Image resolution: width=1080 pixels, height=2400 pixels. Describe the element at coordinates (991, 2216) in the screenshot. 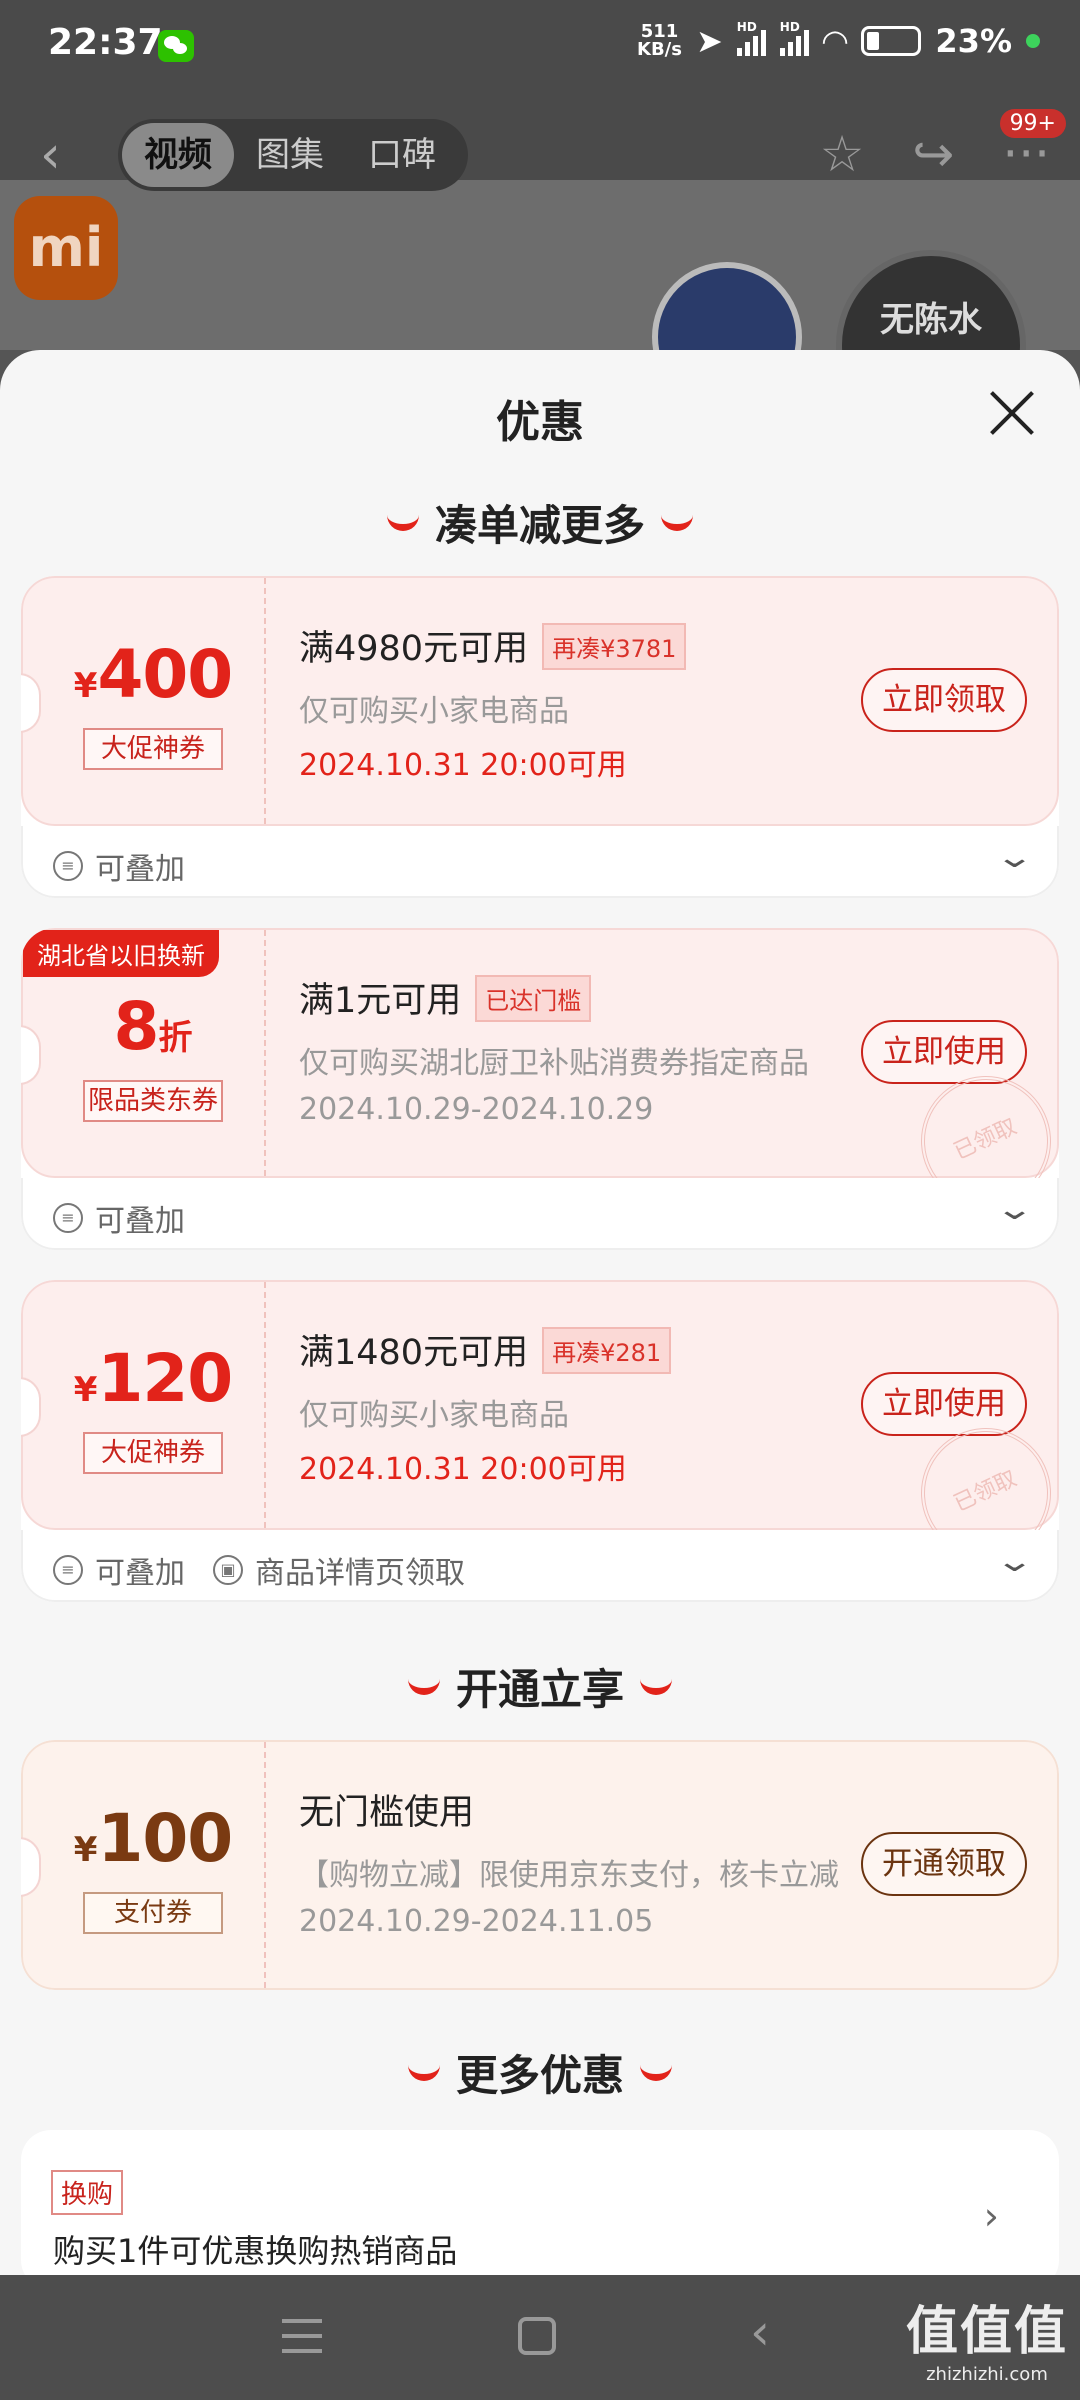

I see `chevron-right-icon: ›` at that location.